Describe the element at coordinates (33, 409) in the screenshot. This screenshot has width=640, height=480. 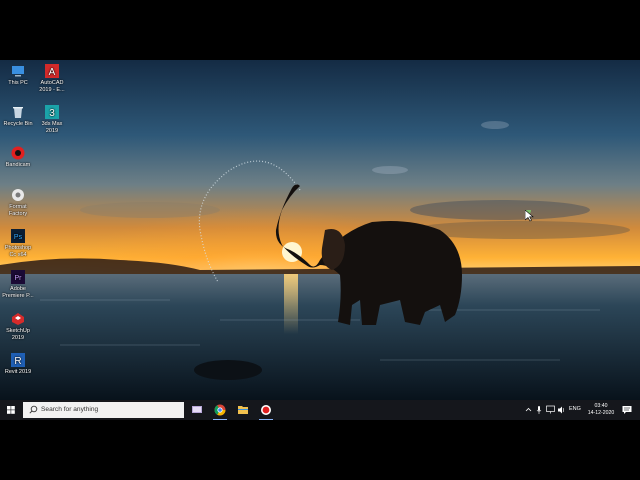
I see `search-icon` at that location.